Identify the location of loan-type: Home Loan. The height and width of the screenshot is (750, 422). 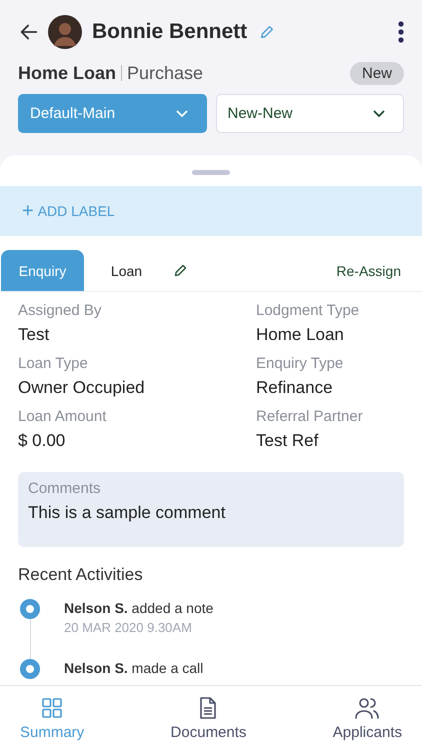
(67, 73).